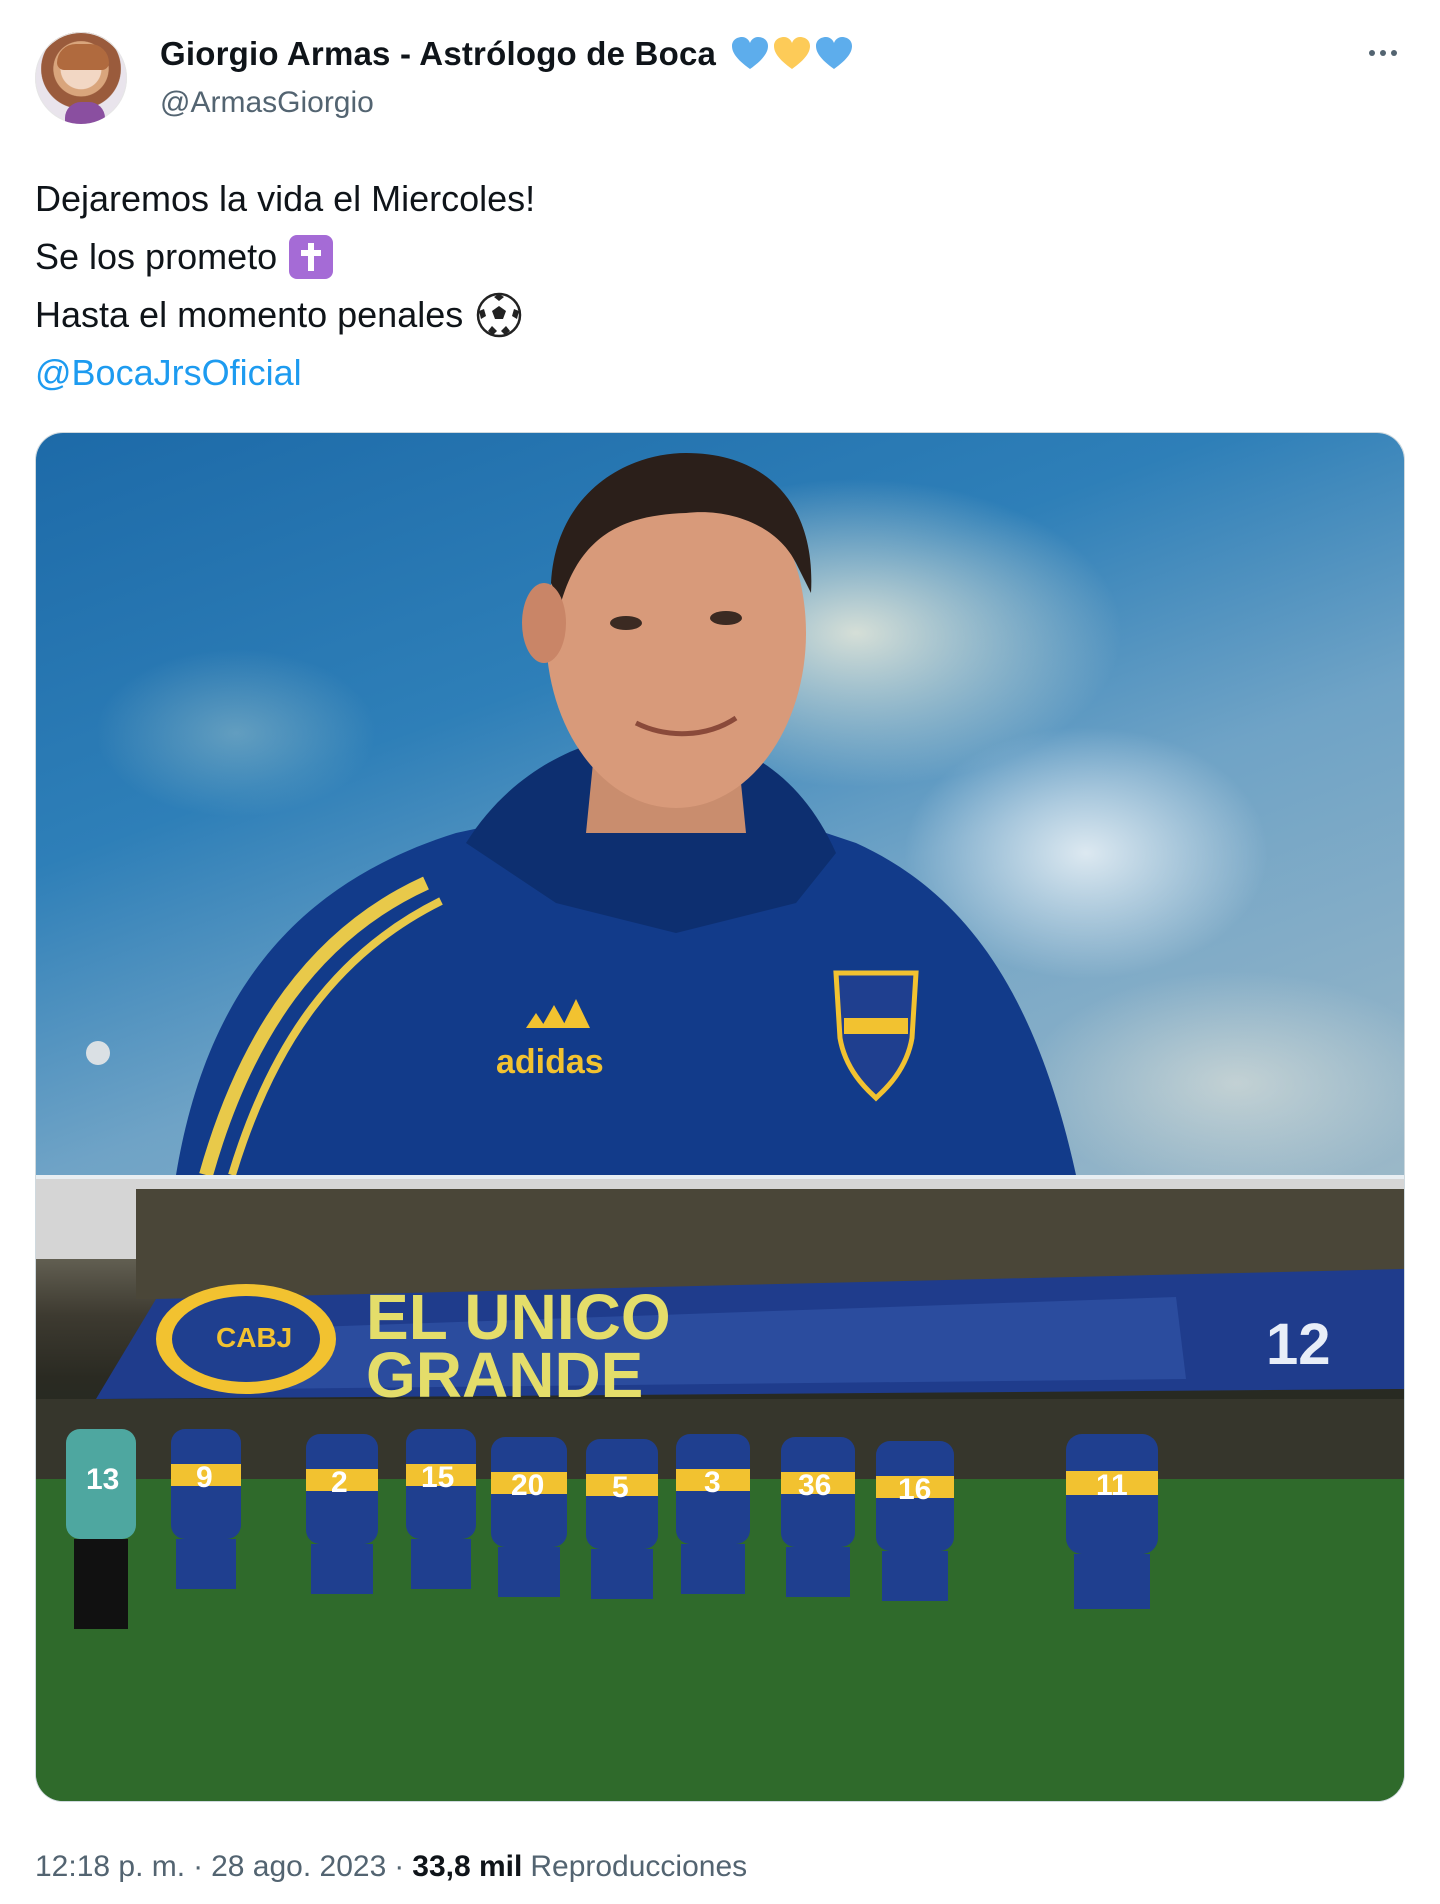  I want to click on player-number: 20, so click(527, 1485).